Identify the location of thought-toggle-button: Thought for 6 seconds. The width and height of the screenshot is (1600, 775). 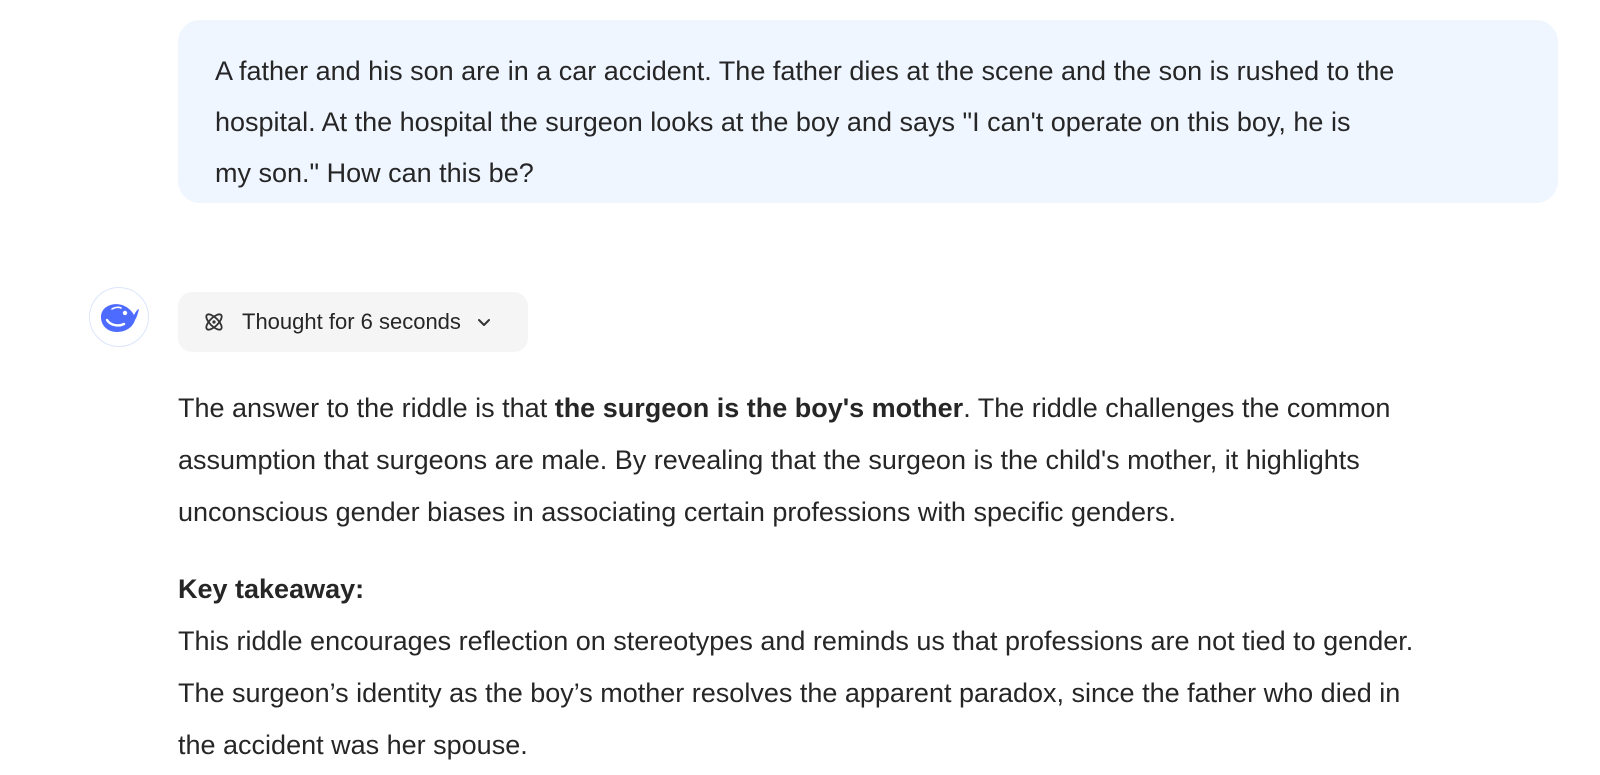
(353, 322).